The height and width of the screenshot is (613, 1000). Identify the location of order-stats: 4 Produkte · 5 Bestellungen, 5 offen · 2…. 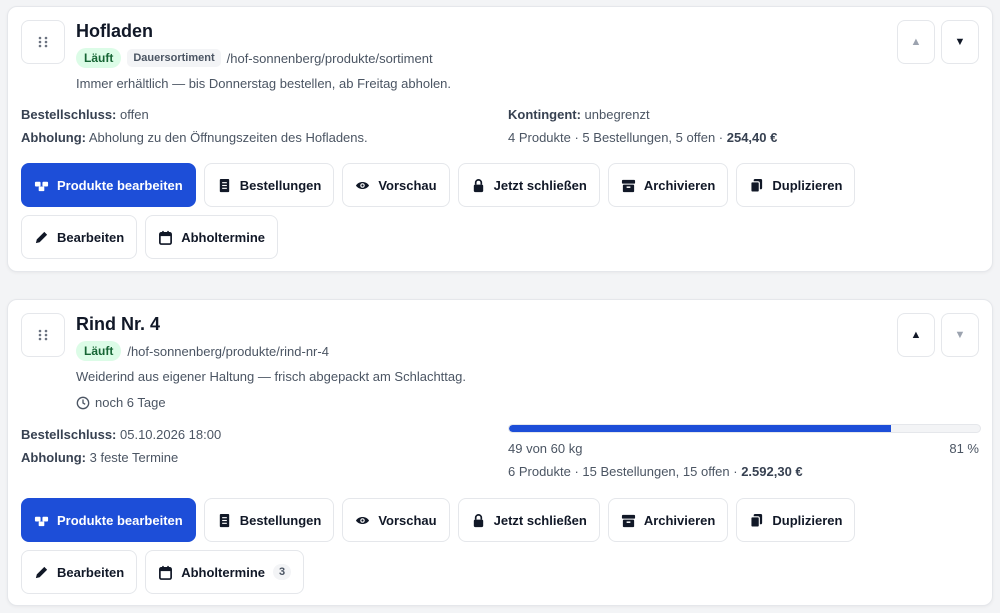
(643, 137).